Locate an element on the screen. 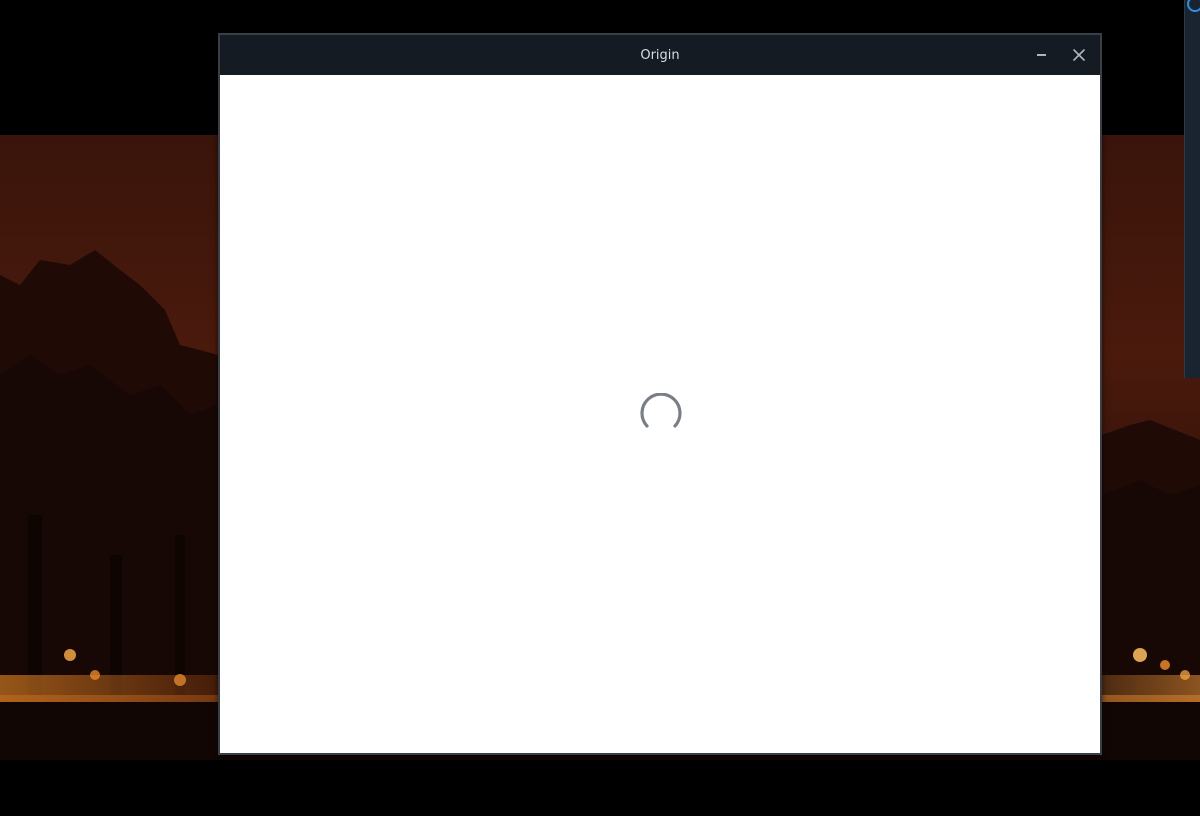 The height and width of the screenshot is (816, 1200). minimize-icon is located at coordinates (1041, 55).